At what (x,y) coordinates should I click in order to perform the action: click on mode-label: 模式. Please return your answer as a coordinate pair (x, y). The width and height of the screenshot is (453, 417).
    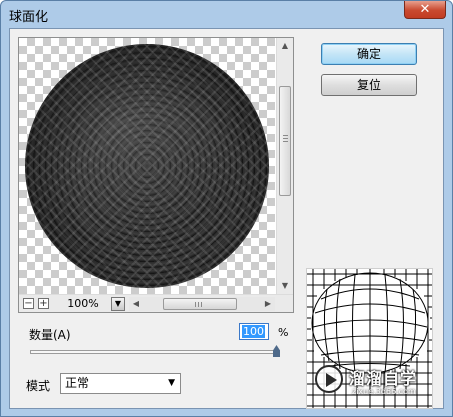
    Looking at the image, I should click on (38, 386).